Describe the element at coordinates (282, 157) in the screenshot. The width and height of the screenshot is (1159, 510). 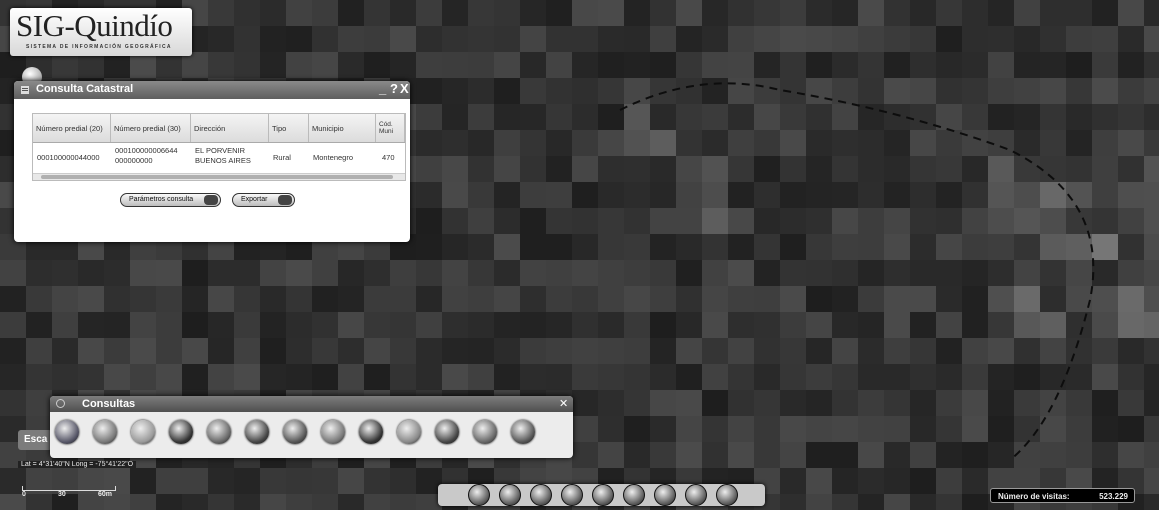
I see `cell-tipo: Rural` at that location.